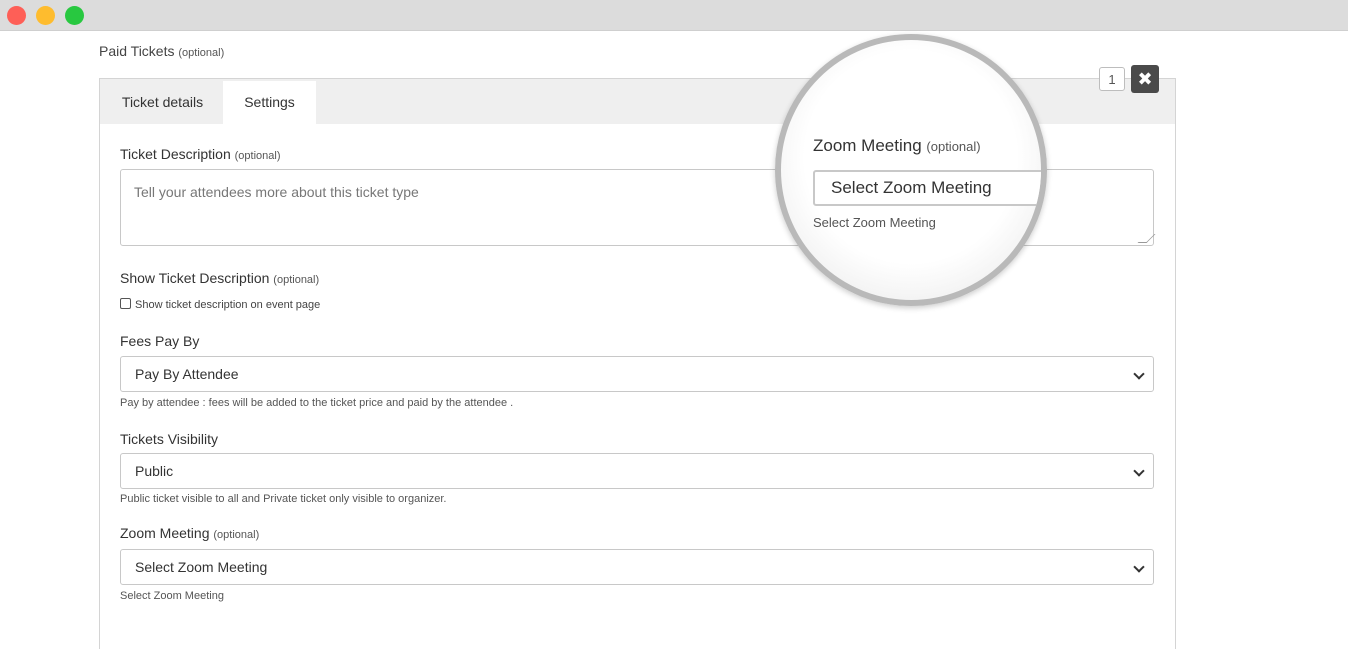  What do you see at coordinates (228, 305) in the screenshot?
I see `show-description-checkbox-label: Show ticket description on event page` at bounding box center [228, 305].